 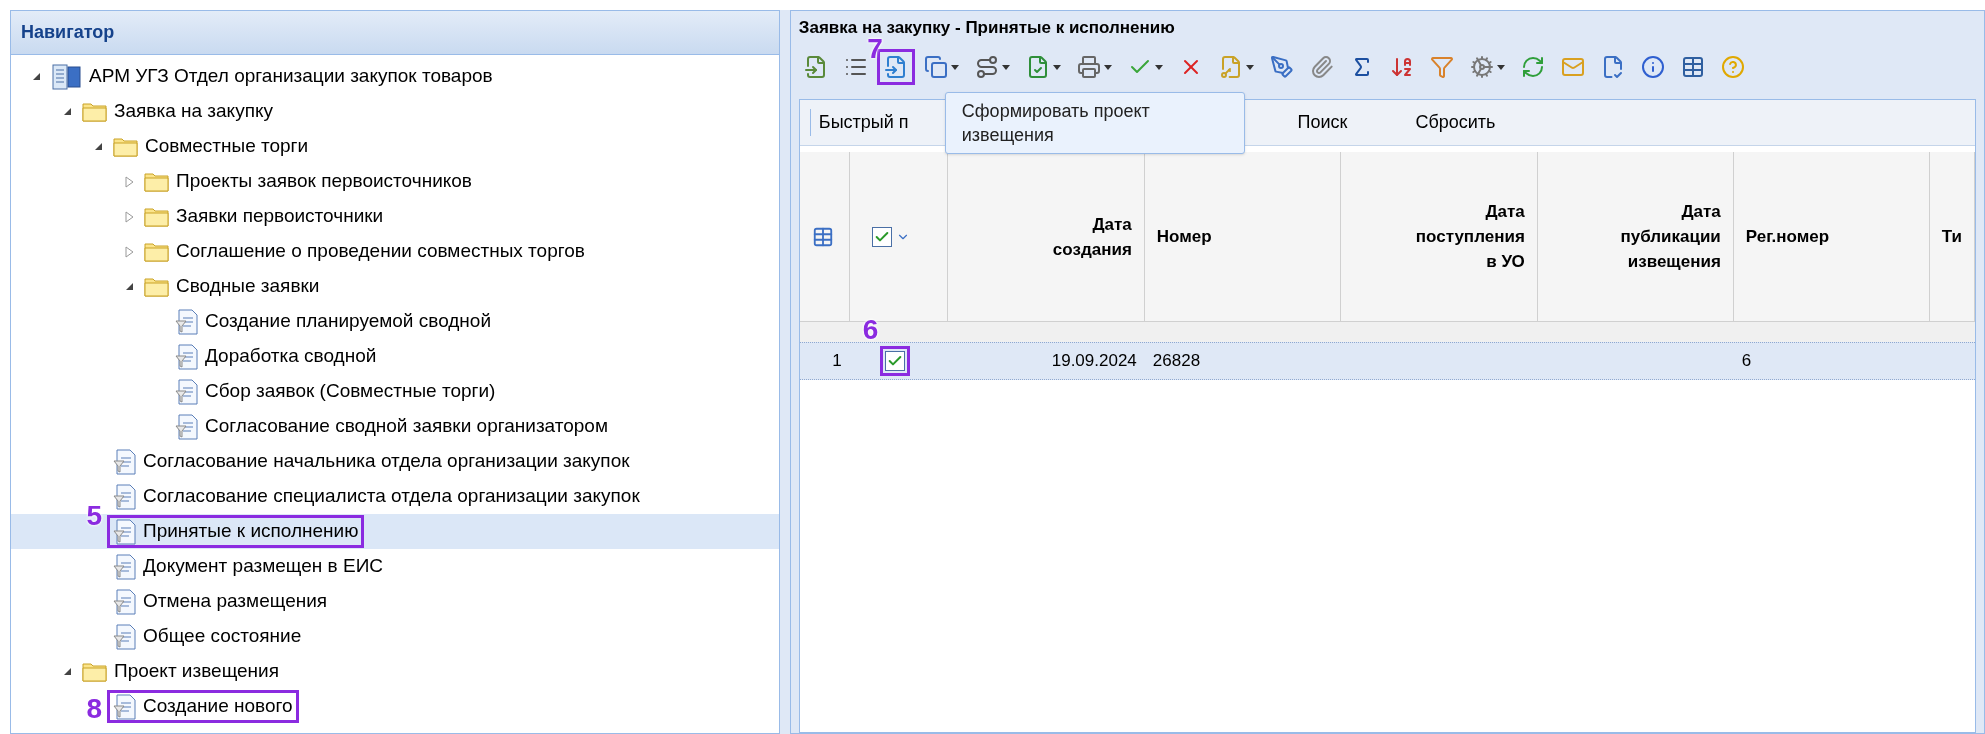 I want to click on tree-item: Создание планируемой сводной, so click(x=333, y=321).